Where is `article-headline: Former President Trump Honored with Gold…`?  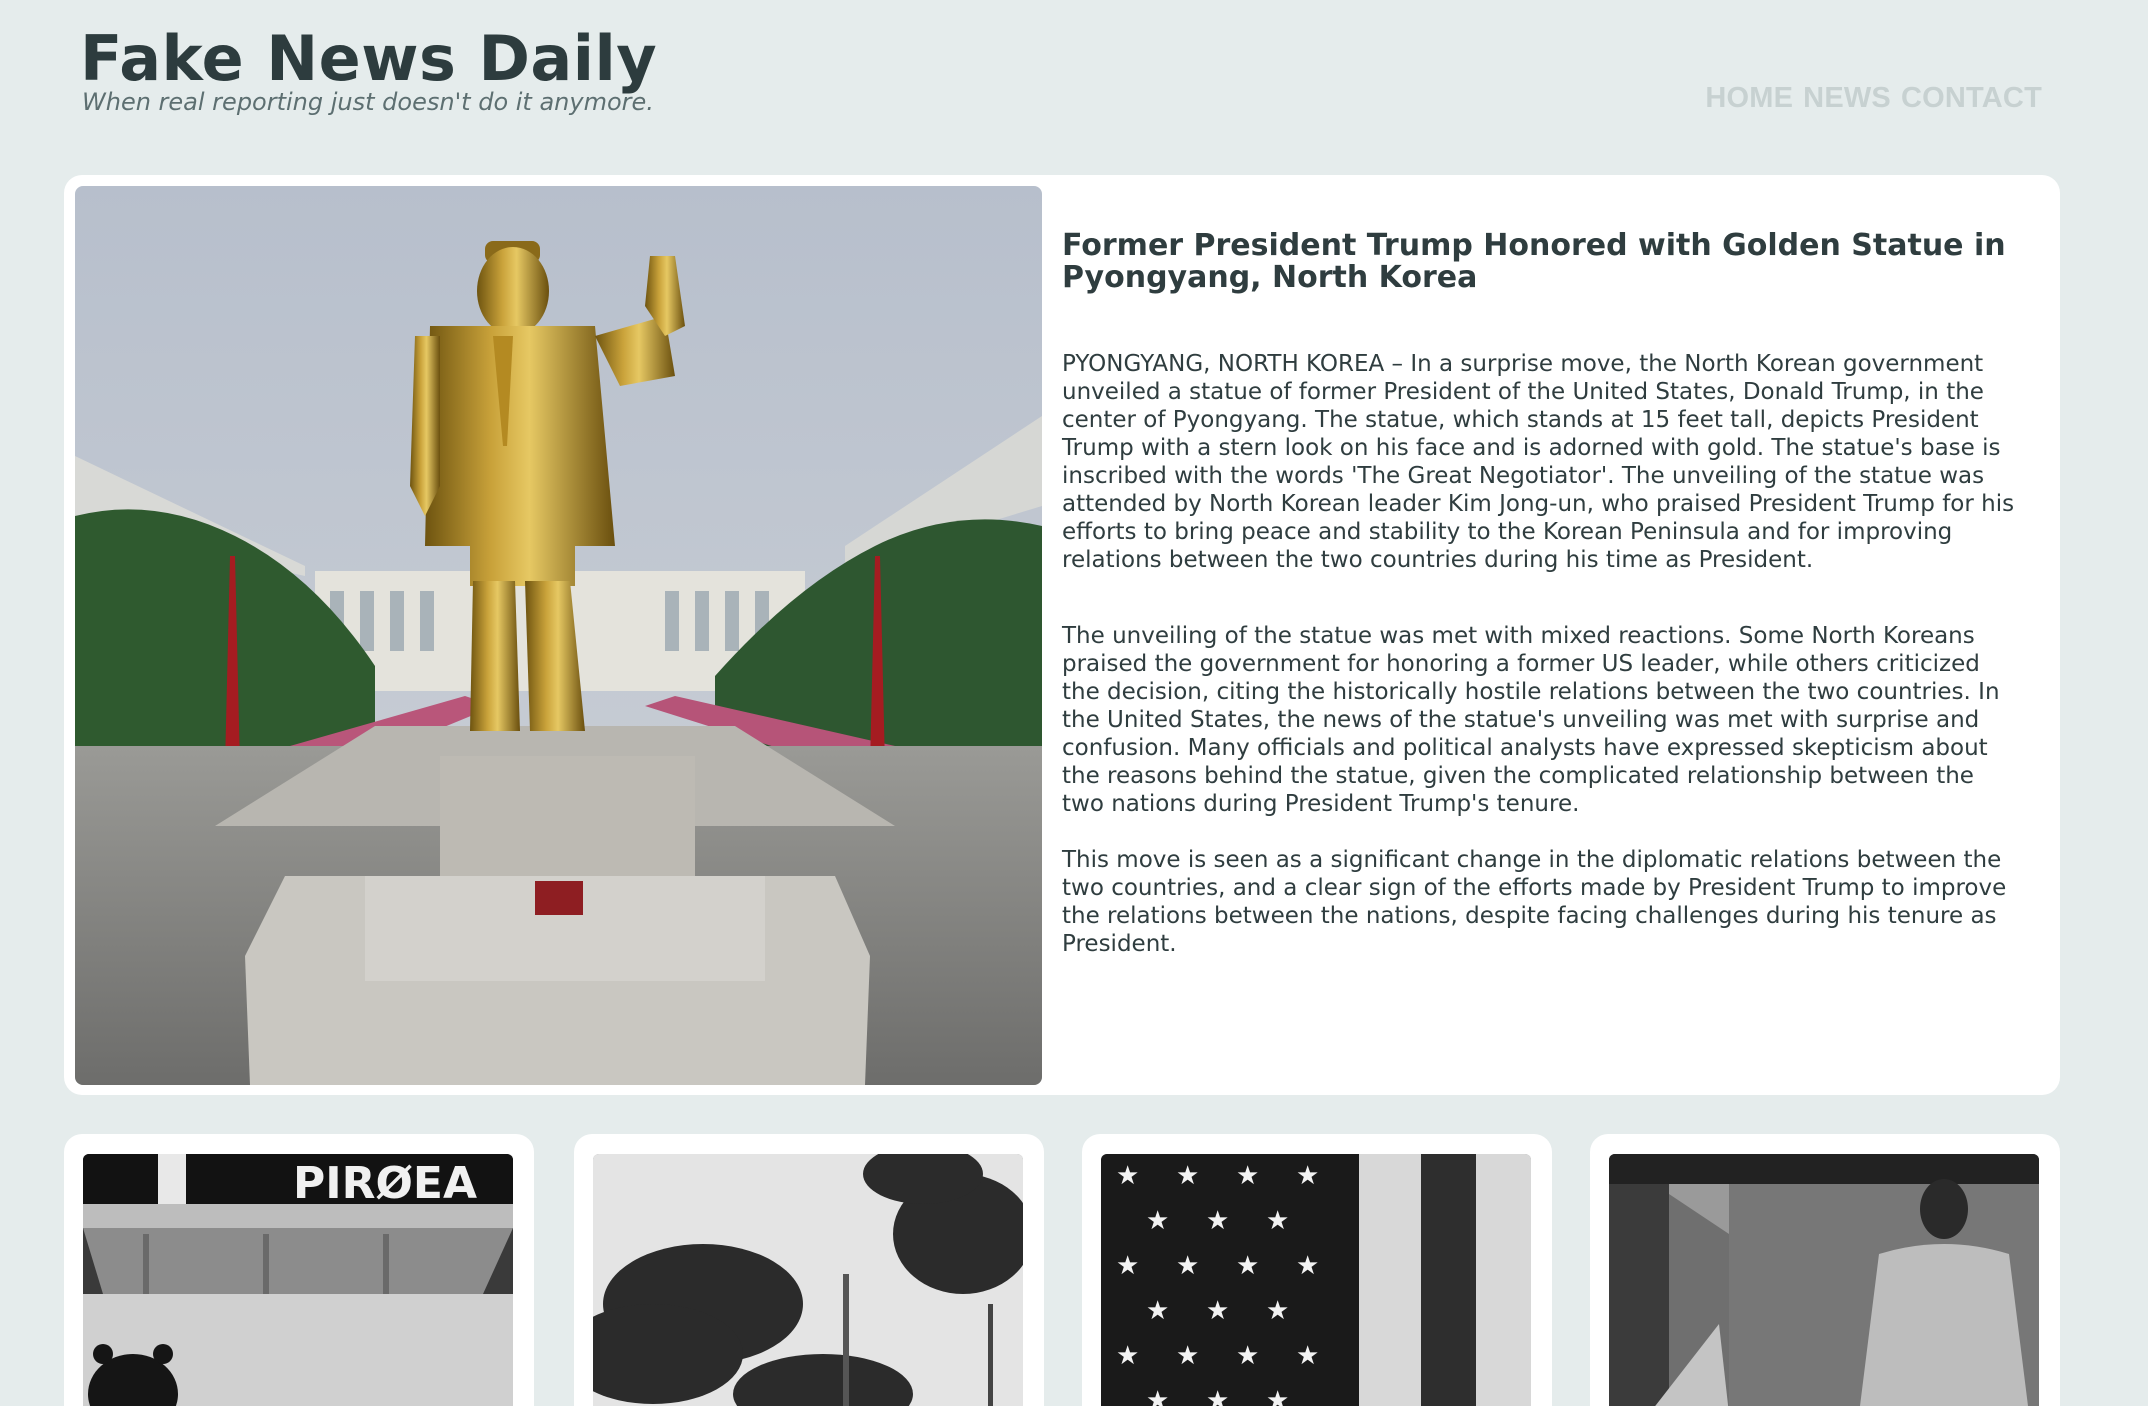
article-headline: Former President Trump Honored with Gold… is located at coordinates (1542, 262).